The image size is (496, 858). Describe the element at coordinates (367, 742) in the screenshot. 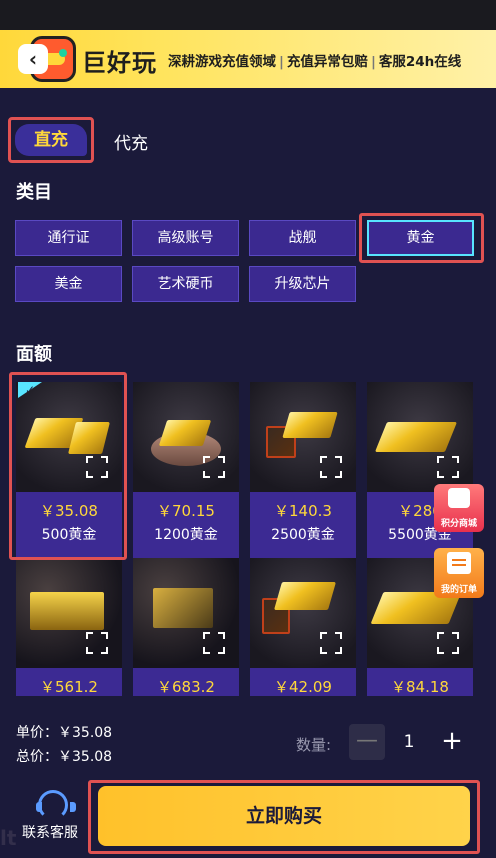

I see `quantity-decrease-button: —` at that location.